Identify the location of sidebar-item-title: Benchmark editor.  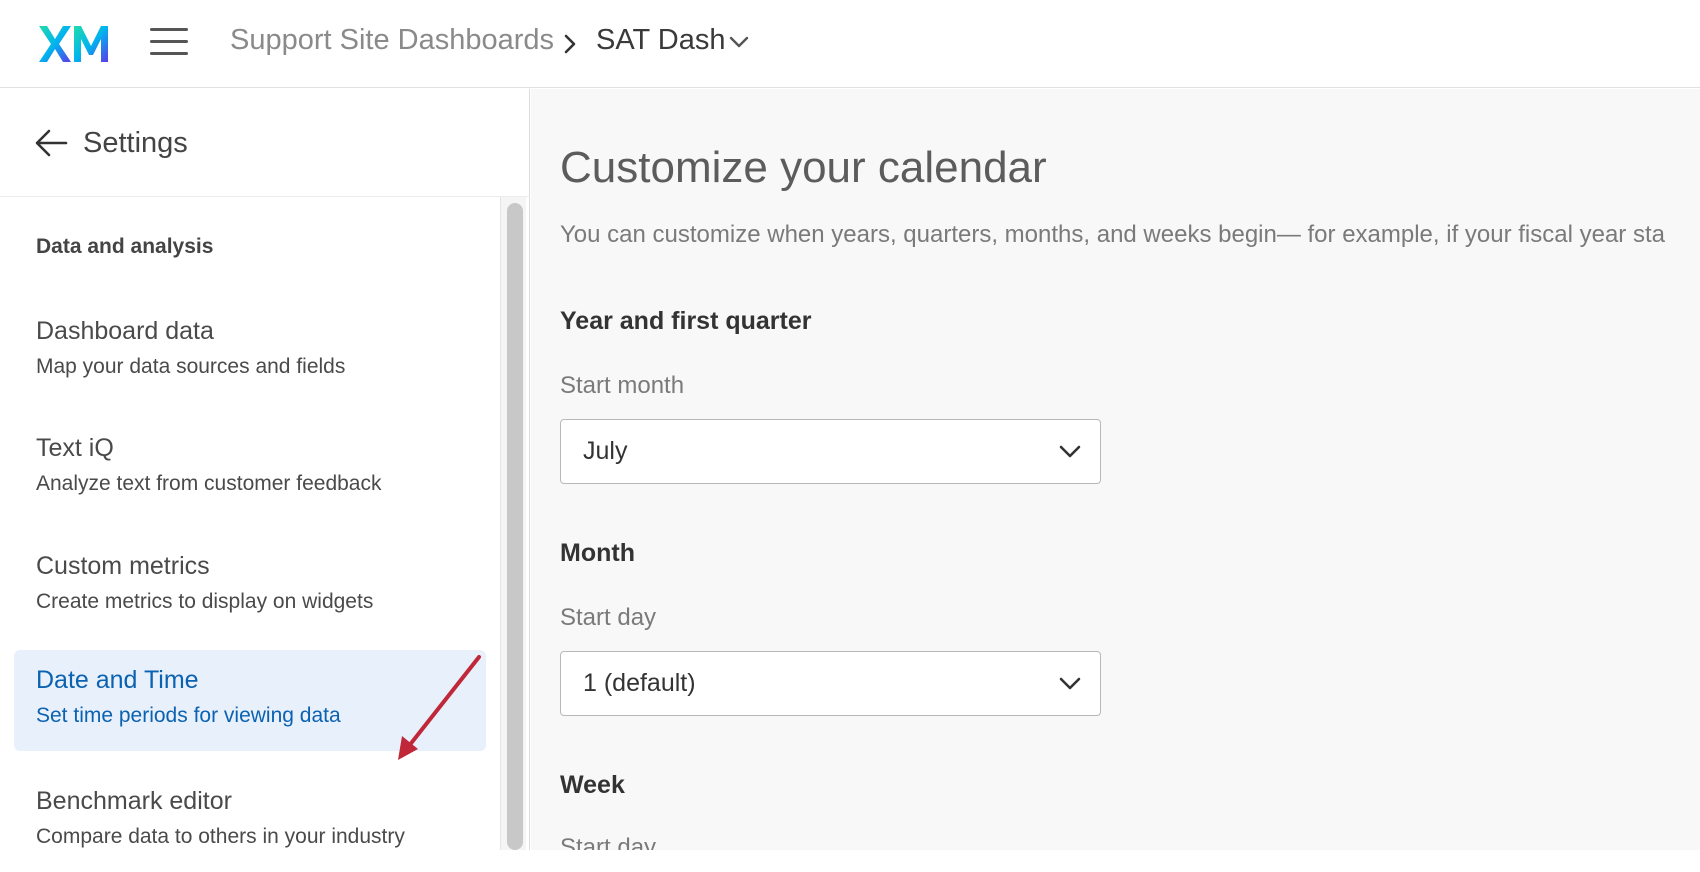
(134, 801).